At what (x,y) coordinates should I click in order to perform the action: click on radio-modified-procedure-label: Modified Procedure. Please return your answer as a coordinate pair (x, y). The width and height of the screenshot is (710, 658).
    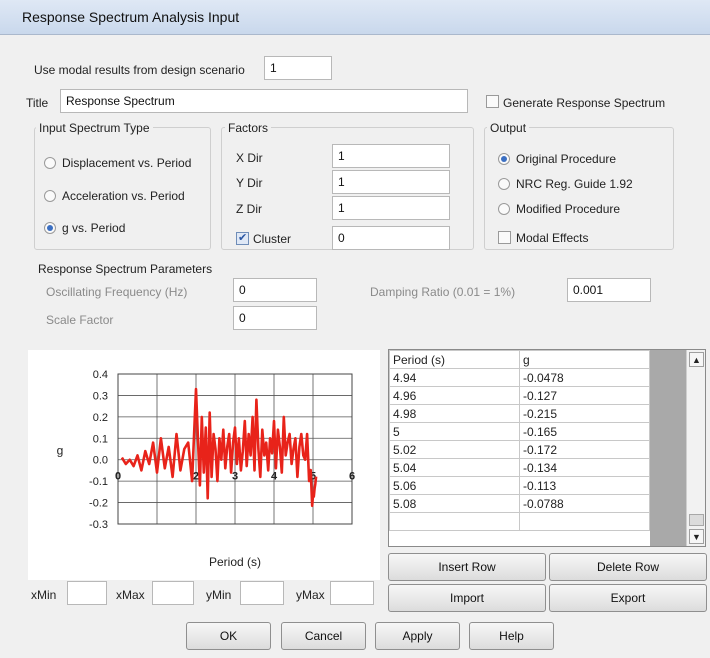
    Looking at the image, I should click on (568, 209).